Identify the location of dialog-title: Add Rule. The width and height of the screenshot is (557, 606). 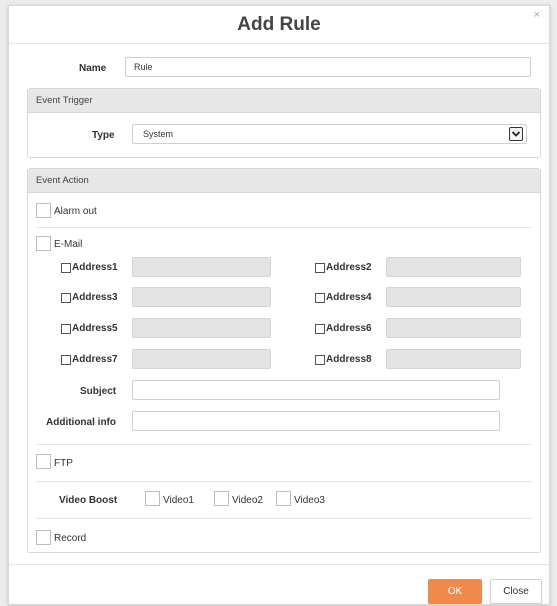
(279, 25).